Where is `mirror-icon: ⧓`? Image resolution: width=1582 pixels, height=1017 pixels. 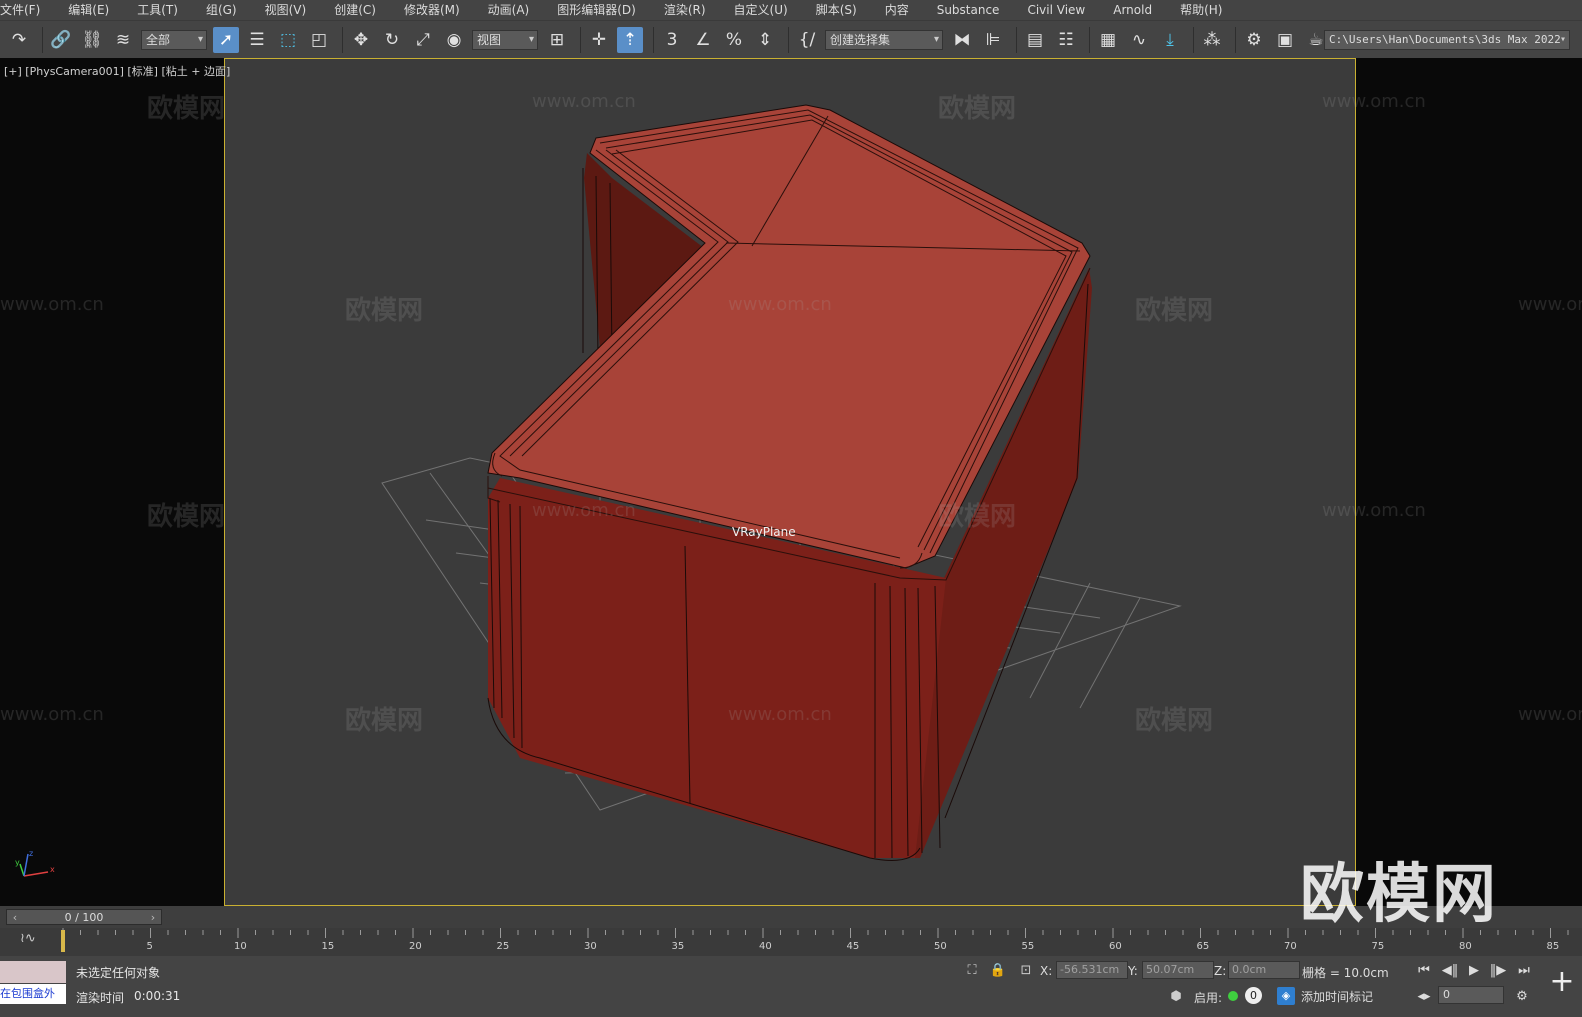 mirror-icon: ⧓ is located at coordinates (962, 40).